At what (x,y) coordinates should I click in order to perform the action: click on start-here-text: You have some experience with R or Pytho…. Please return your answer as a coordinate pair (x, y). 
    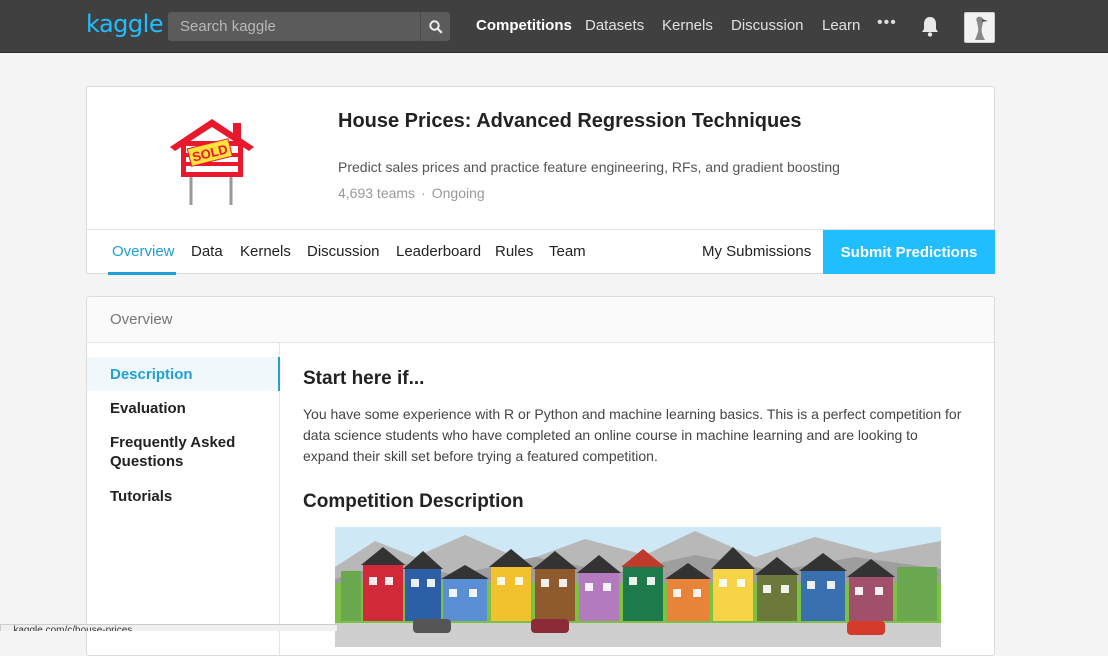
    Looking at the image, I should click on (632, 435).